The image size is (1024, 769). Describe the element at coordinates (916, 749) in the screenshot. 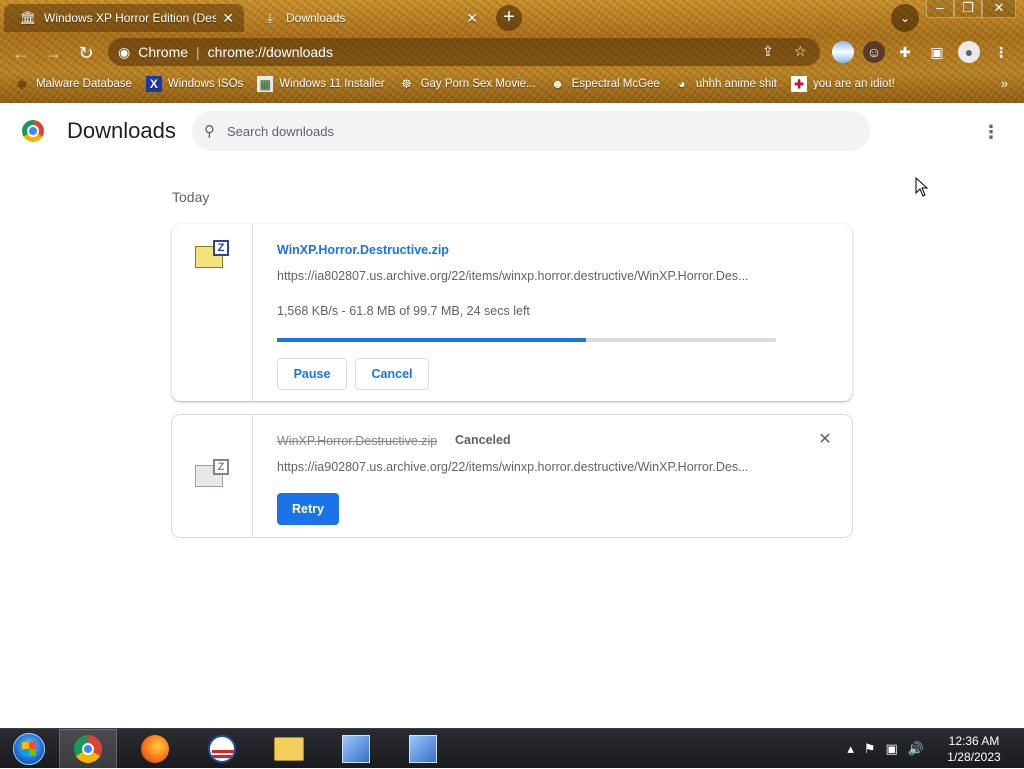

I see `volume-icon: 🔊` at that location.